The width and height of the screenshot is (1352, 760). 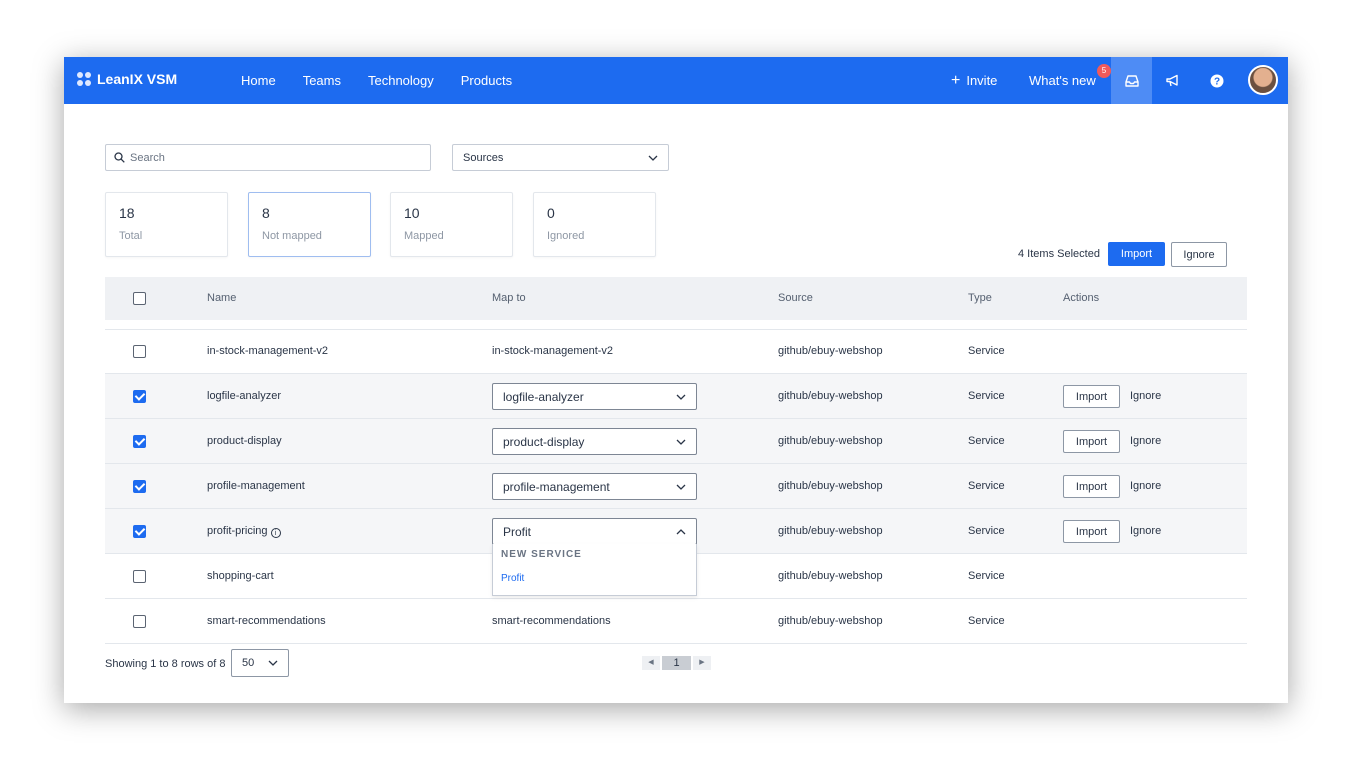 I want to click on column-name: Name, so click(x=221, y=298).